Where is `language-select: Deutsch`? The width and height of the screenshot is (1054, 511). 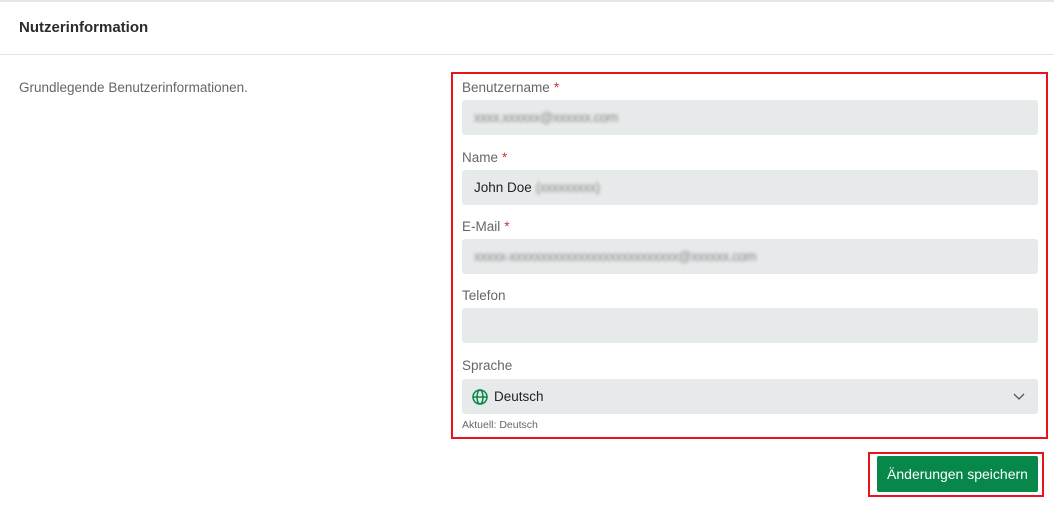
language-select: Deutsch is located at coordinates (750, 396).